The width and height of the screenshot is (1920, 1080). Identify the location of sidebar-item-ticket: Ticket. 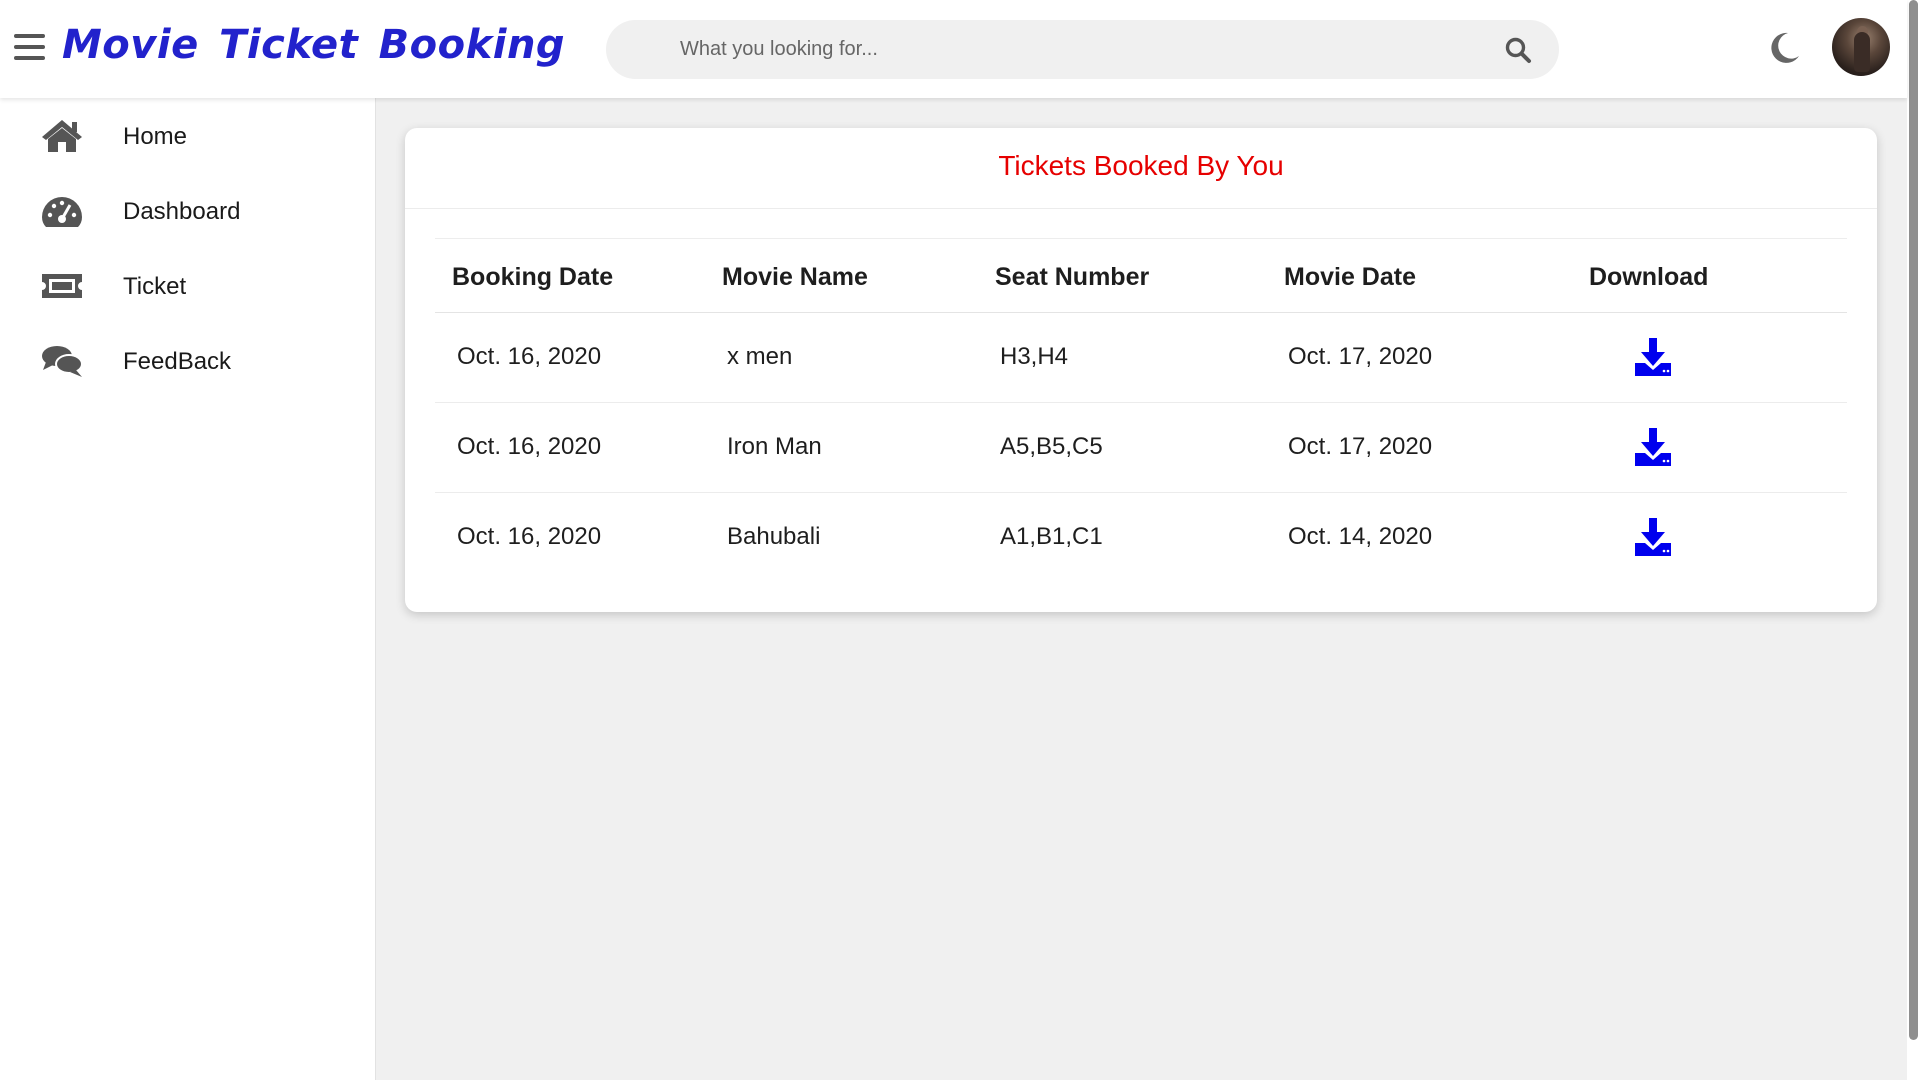
(188, 286).